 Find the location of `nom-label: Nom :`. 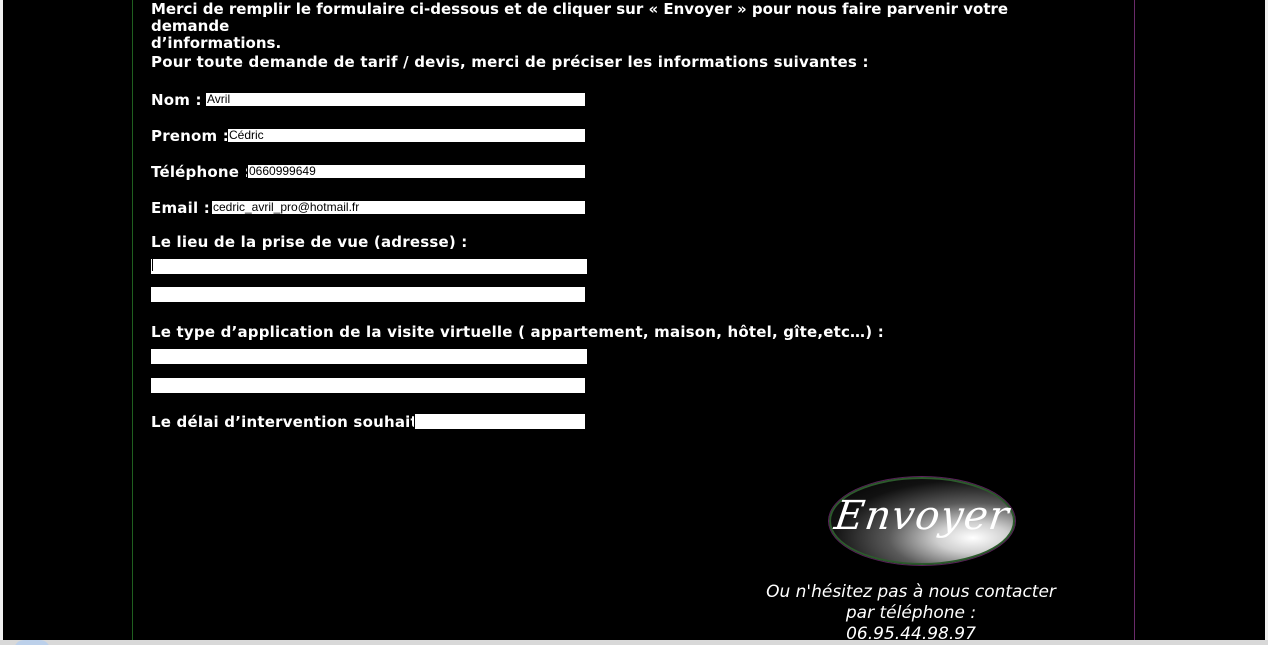

nom-label: Nom : is located at coordinates (176, 100).